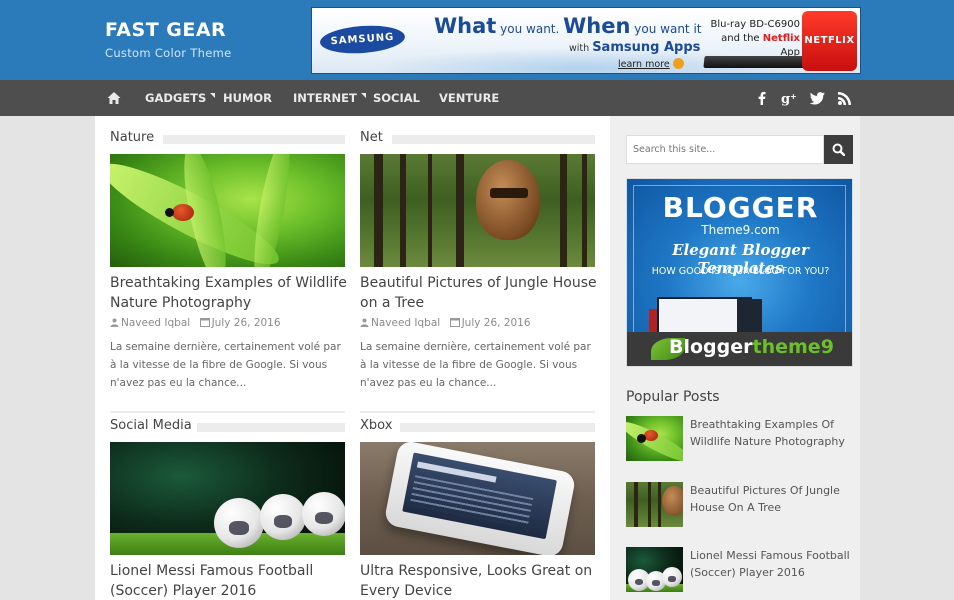 The height and width of the screenshot is (600, 954). What do you see at coordinates (678, 63) in the screenshot?
I see `play-icon` at bounding box center [678, 63].